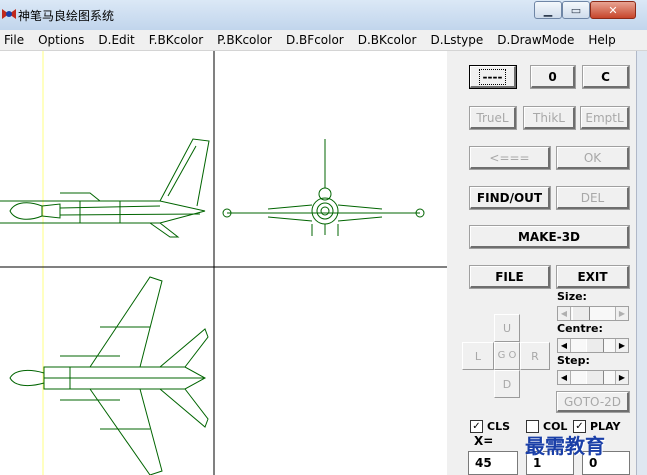 This screenshot has height=475, width=647. What do you see at coordinates (493, 118) in the screenshot?
I see `truel-button: TrueL` at bounding box center [493, 118].